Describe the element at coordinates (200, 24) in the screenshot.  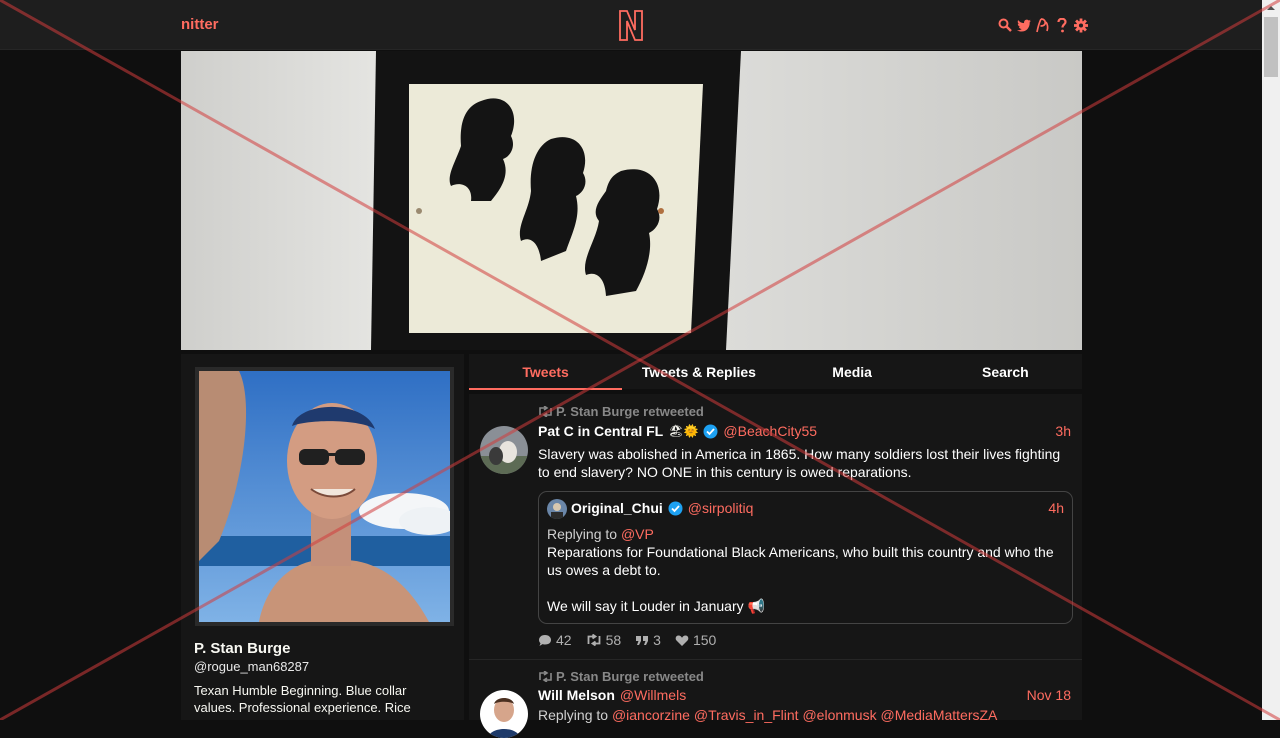
I see `brand-link: nitter` at that location.